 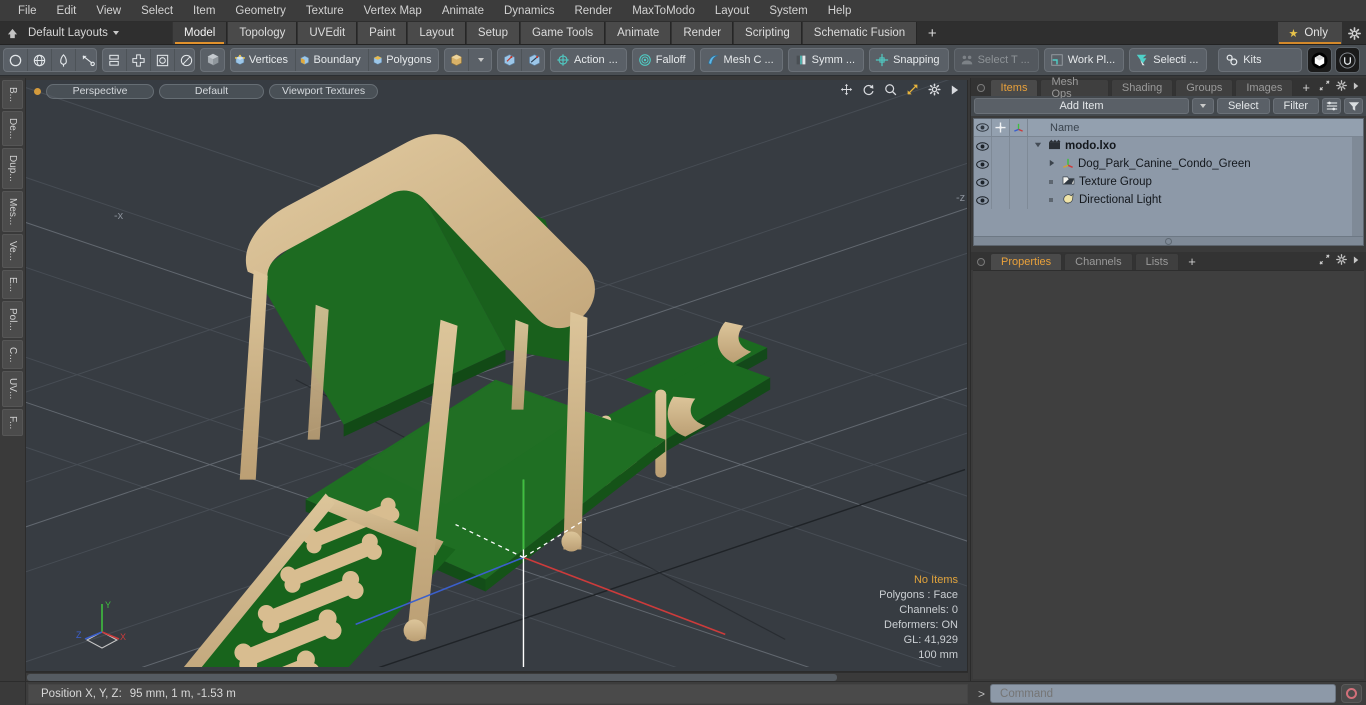 I want to click on viewport-textures-selector: Viewport Textures, so click(x=324, y=91).